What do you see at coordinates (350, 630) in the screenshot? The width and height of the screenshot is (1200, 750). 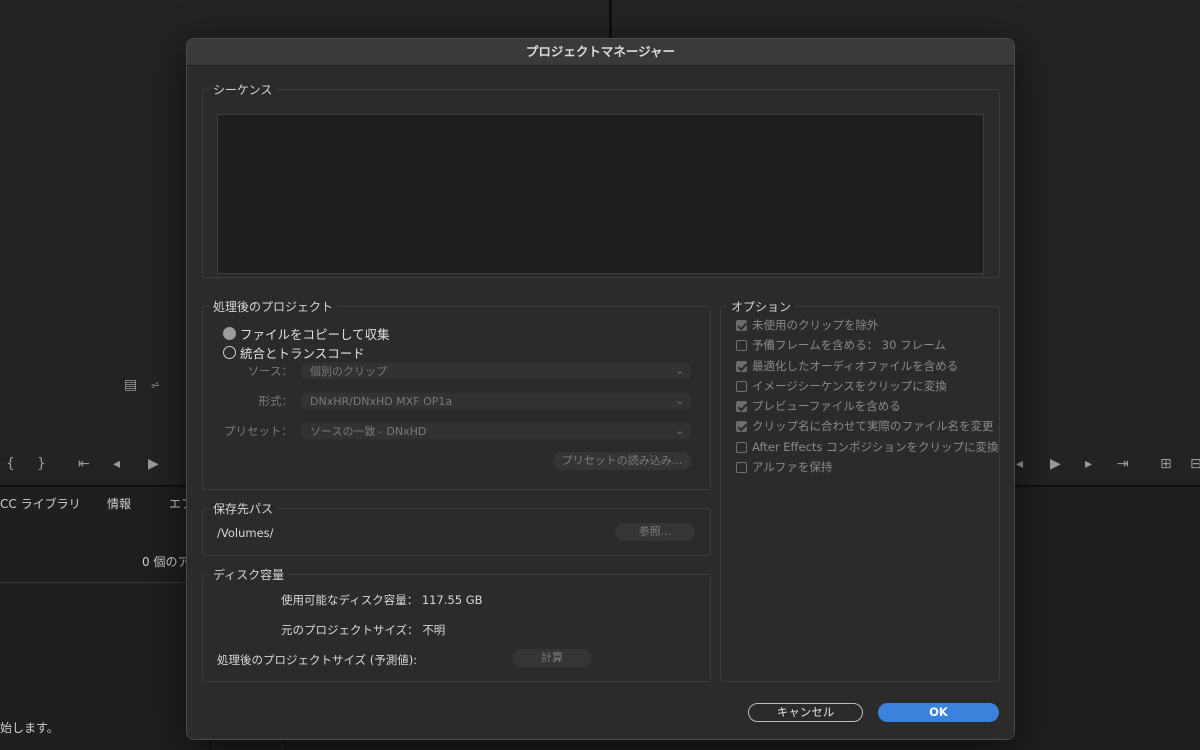 I see `original-project-size-label: 元のプロジェクトサイズ：` at bounding box center [350, 630].